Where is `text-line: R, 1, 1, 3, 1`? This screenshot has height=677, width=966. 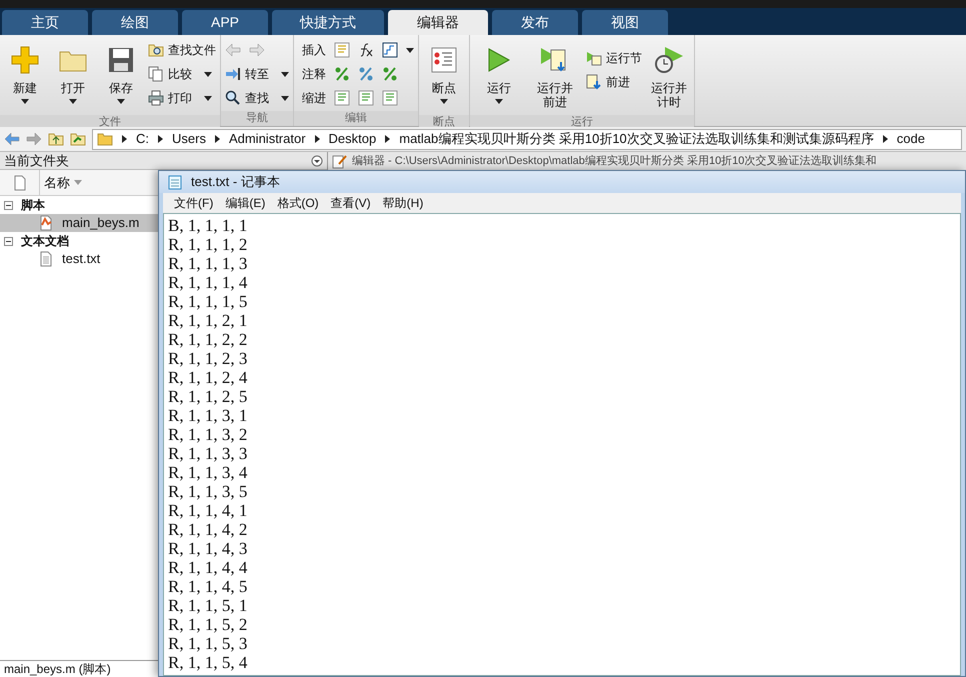
text-line: R, 1, 1, 3, 1 is located at coordinates (208, 415).